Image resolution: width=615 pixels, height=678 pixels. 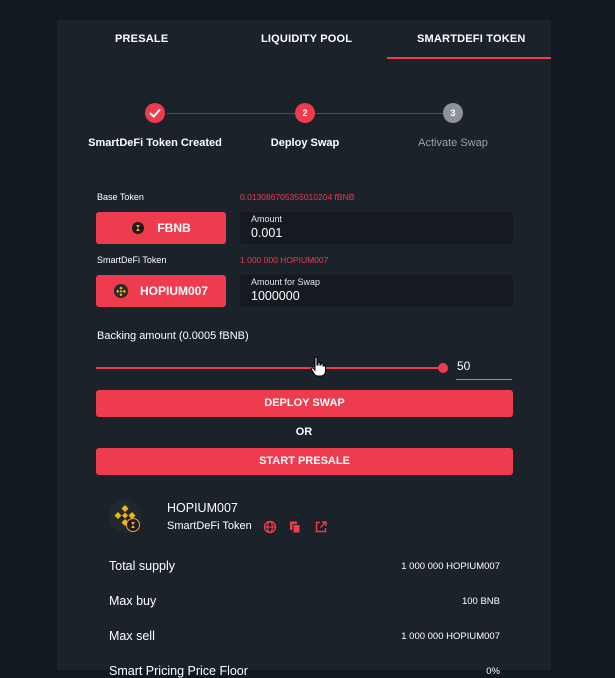 I want to click on tab-smartdefi-token: SMARTDEFI TOKEN, so click(x=471, y=39).